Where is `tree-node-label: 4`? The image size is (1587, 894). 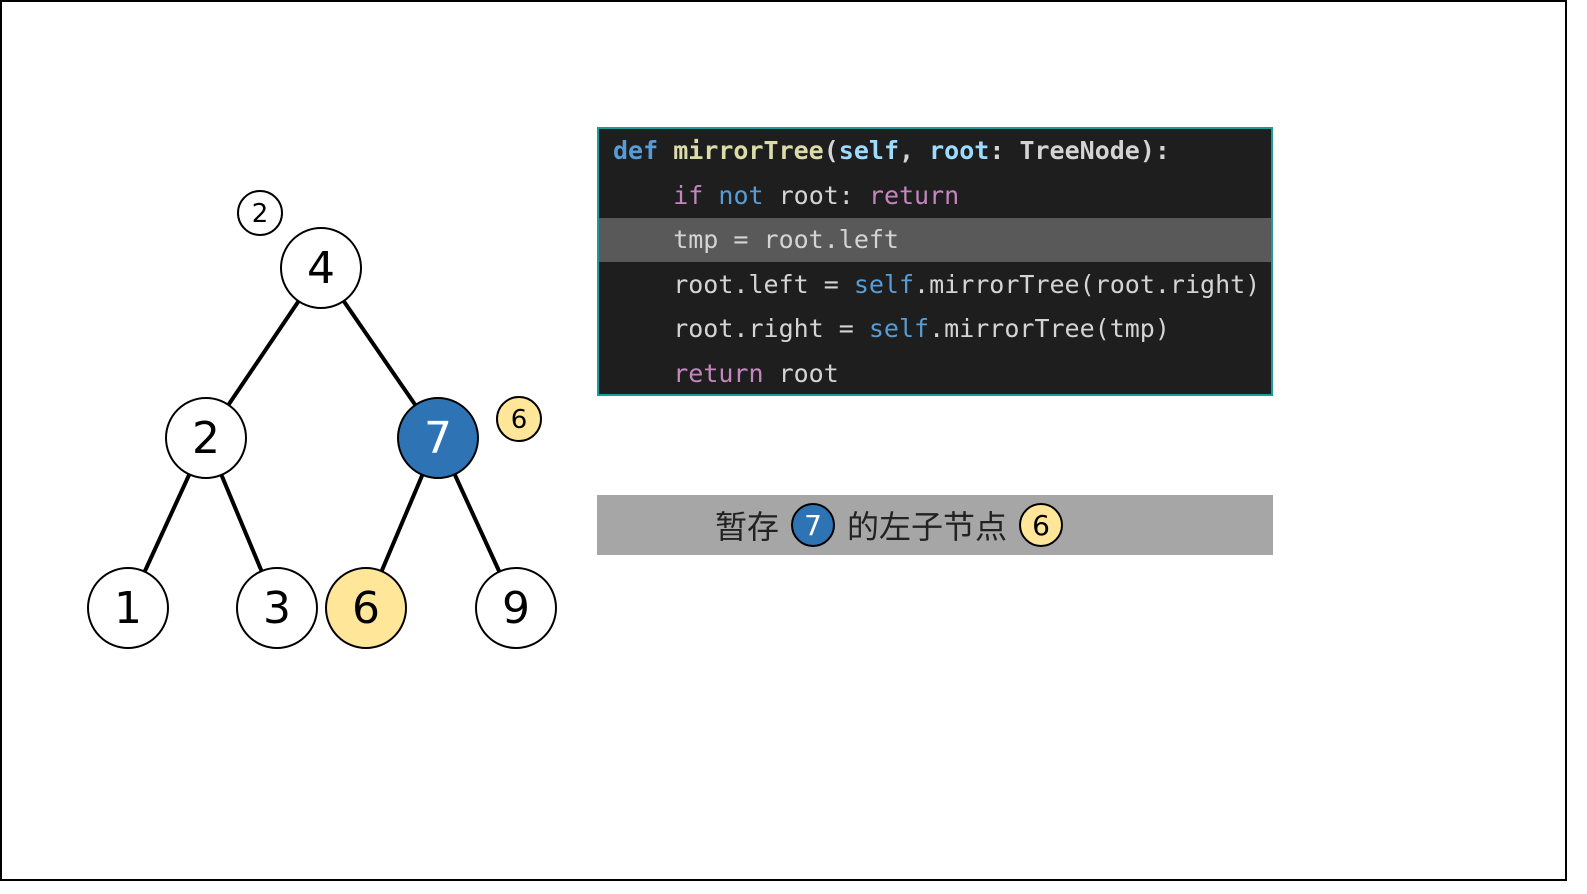
tree-node-label: 4 is located at coordinates (321, 268).